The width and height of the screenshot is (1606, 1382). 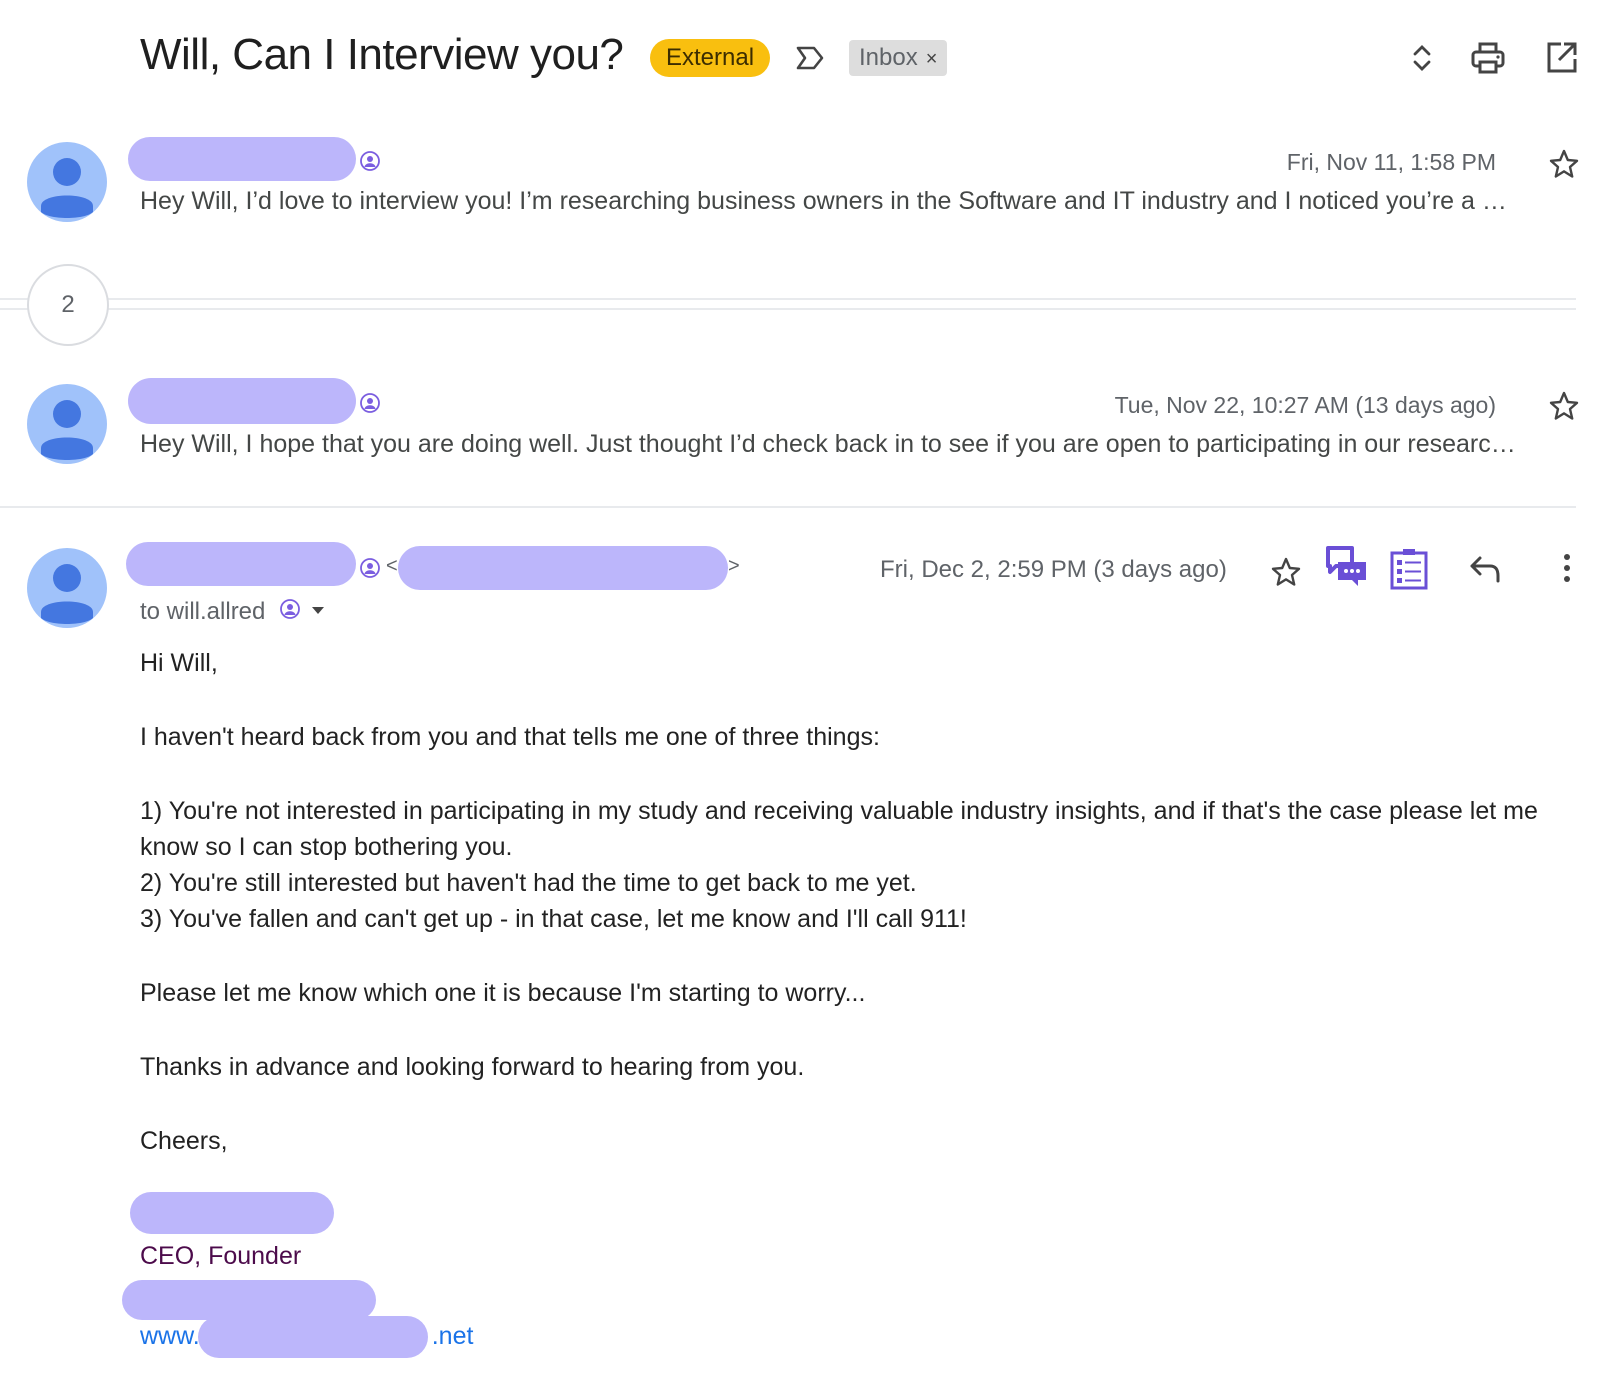 I want to click on label-important-icon, so click(x=810, y=58).